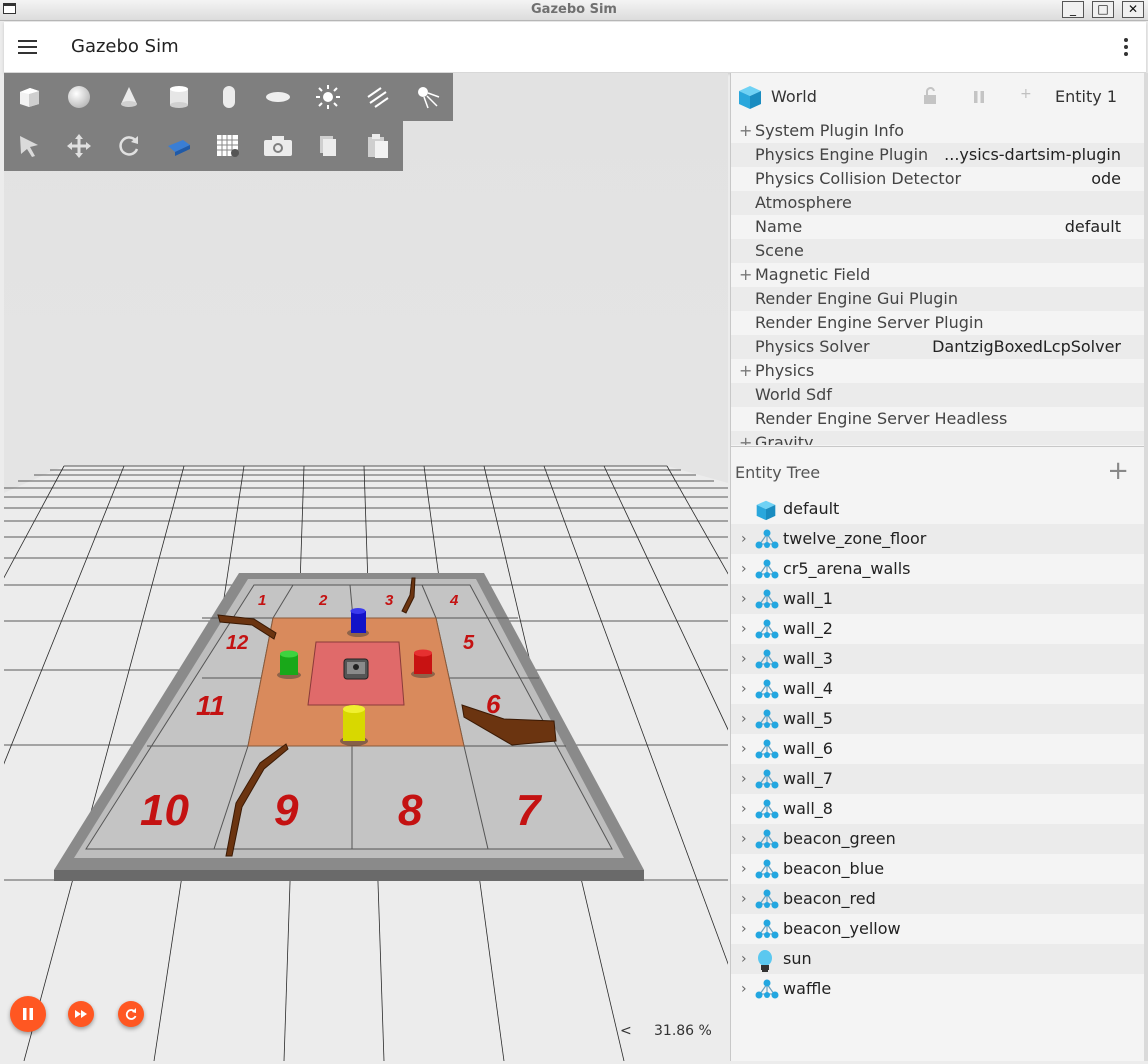 The image size is (1148, 1064). I want to click on sphere-icon, so click(79, 97).